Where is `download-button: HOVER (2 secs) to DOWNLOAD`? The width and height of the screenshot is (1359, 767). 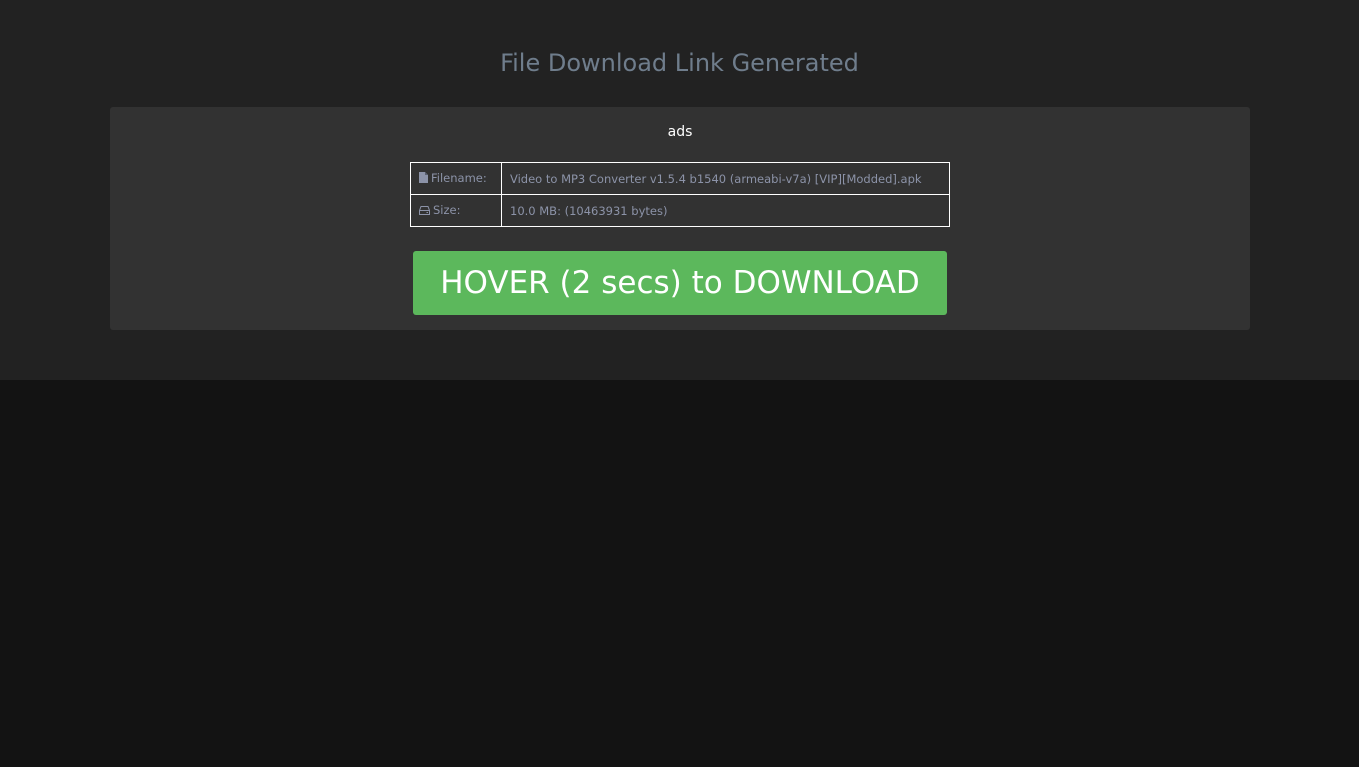
download-button: HOVER (2 secs) to DOWNLOAD is located at coordinates (680, 283).